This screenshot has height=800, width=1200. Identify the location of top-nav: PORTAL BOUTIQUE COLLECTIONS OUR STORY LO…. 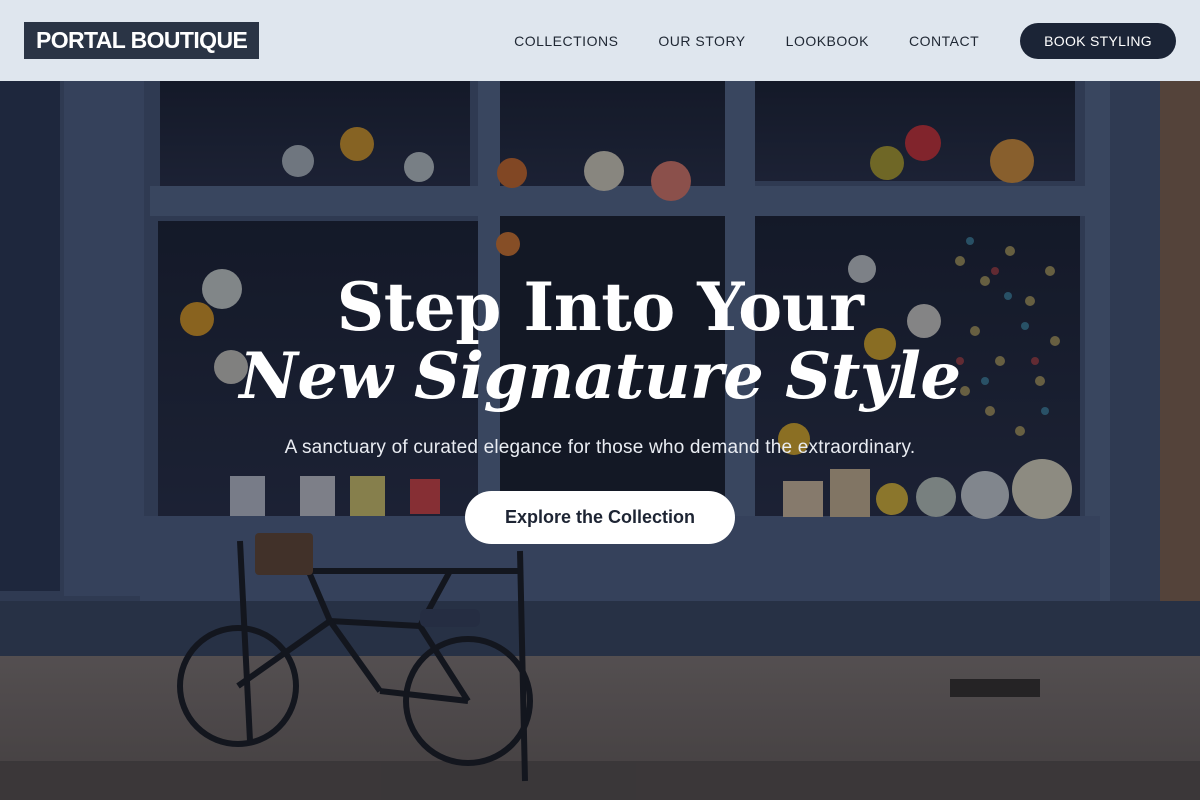
(600, 40).